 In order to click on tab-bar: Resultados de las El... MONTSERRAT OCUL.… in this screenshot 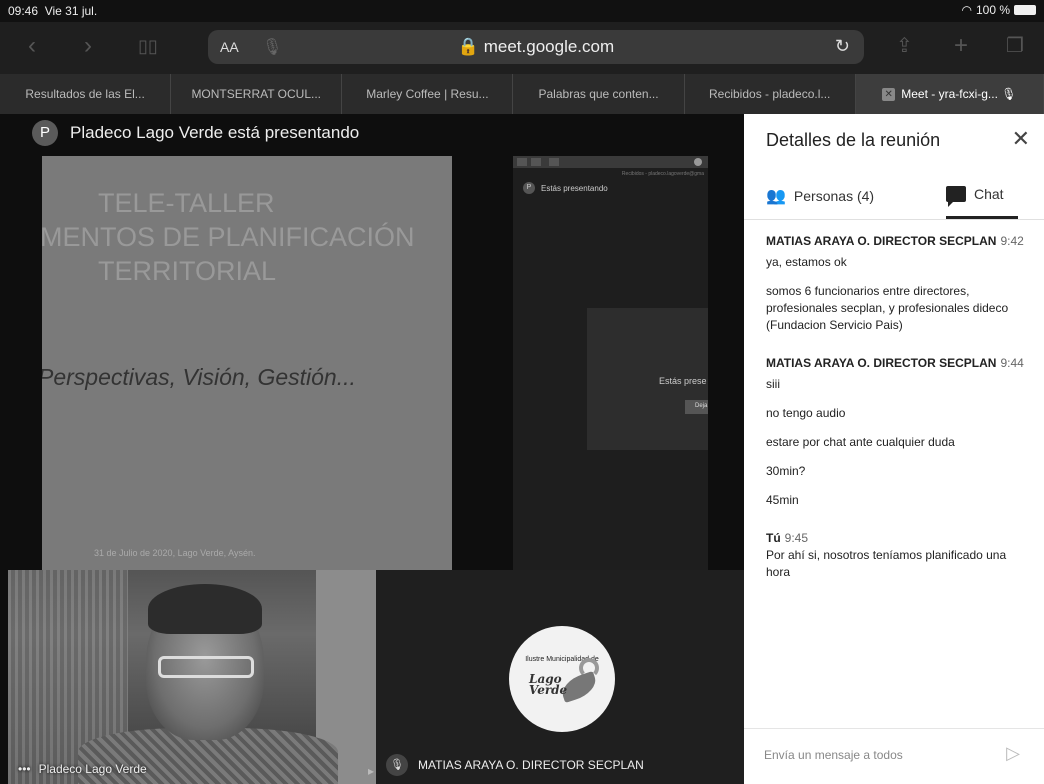, I will do `click(522, 94)`.